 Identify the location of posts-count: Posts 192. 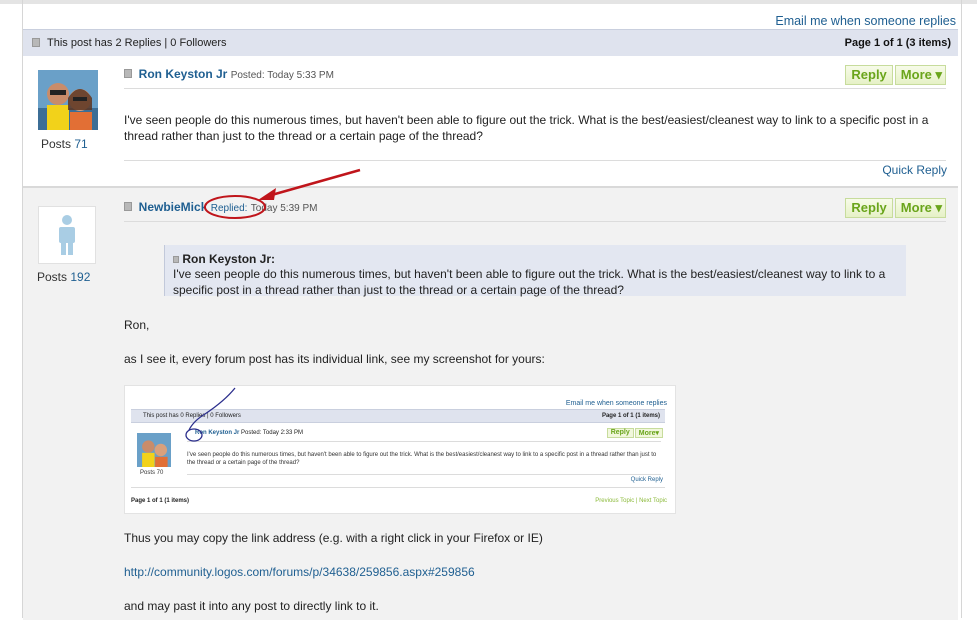
(64, 277).